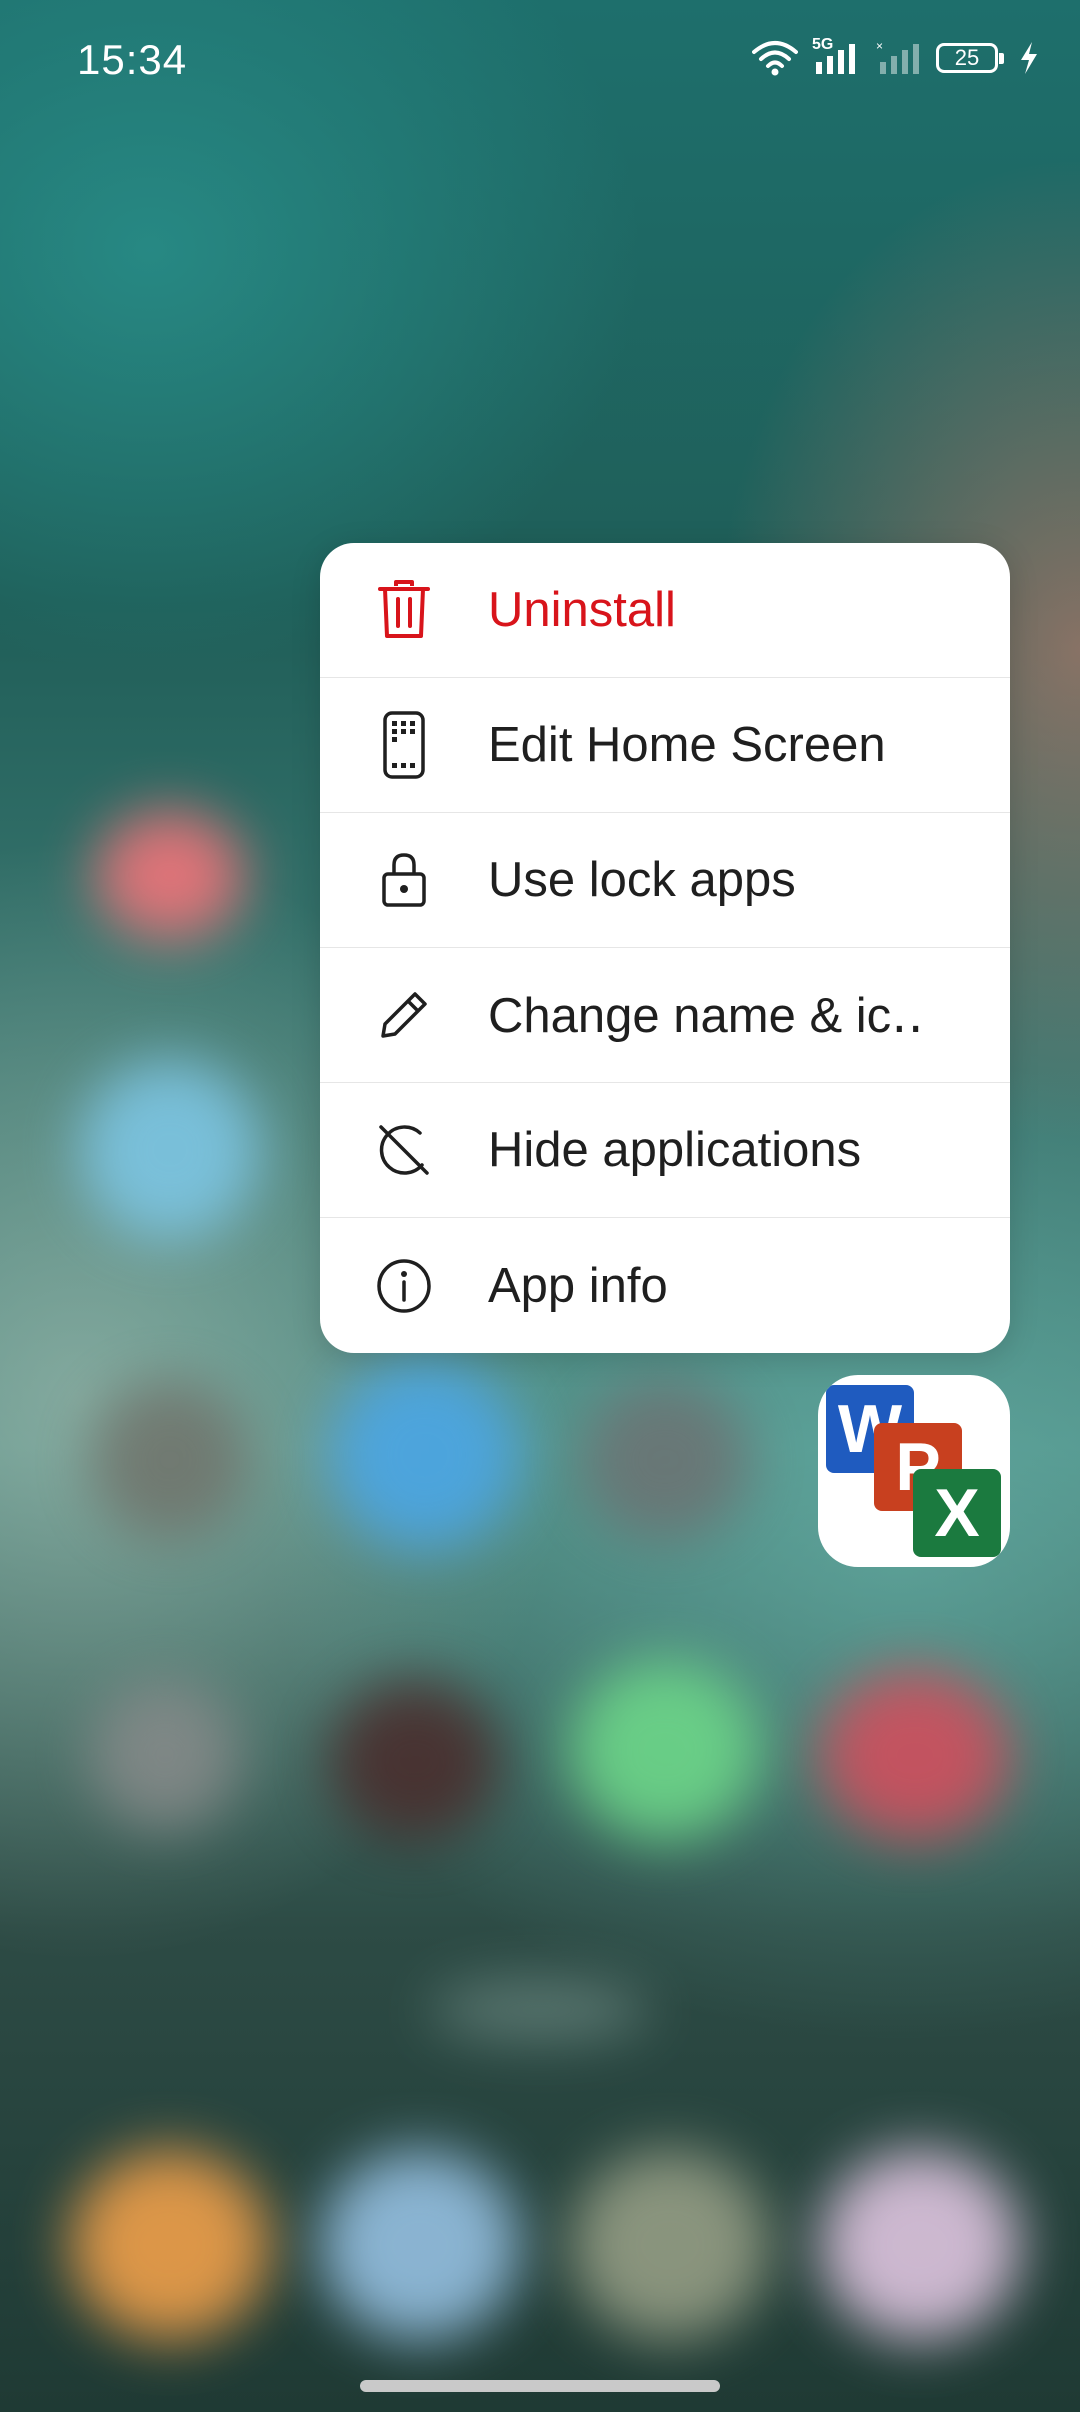  I want to click on home-indicator, so click(540, 2386).